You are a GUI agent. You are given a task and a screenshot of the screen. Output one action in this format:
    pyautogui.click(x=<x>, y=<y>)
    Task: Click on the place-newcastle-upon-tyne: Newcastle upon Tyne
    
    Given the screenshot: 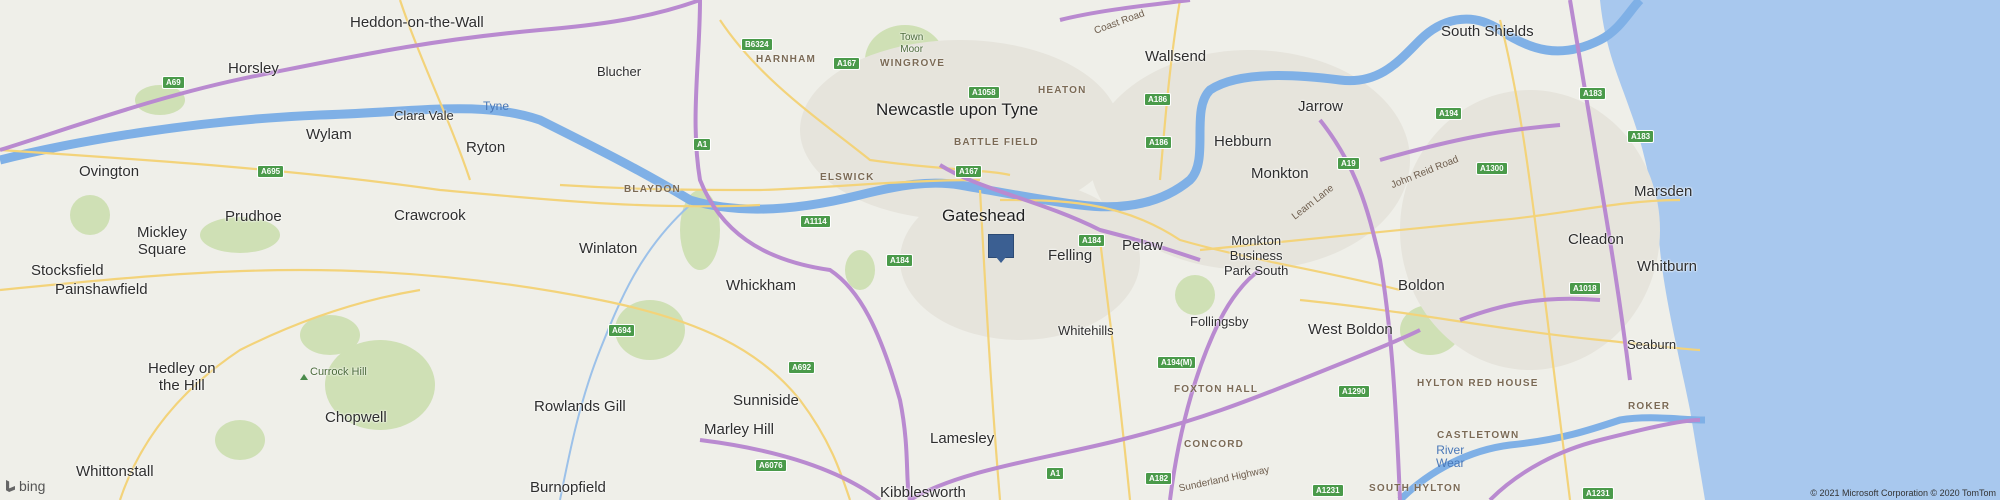 What is the action you would take?
    pyautogui.click(x=957, y=109)
    